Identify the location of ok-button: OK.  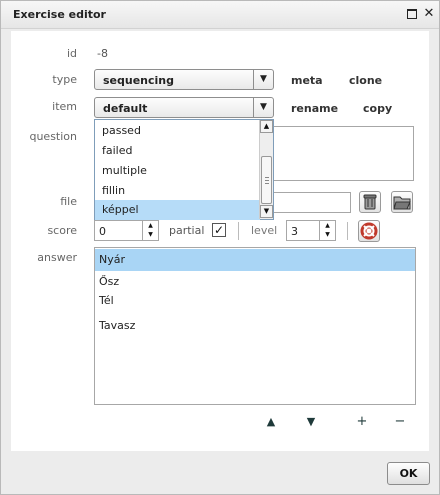
(408, 473).